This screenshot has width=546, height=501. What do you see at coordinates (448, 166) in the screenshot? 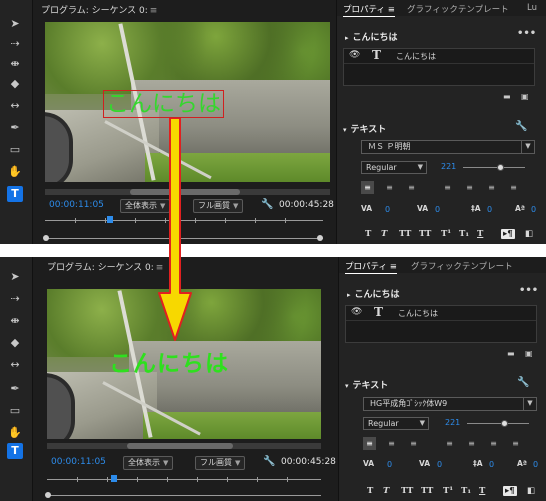
I see `font-size-value: 221` at bounding box center [448, 166].